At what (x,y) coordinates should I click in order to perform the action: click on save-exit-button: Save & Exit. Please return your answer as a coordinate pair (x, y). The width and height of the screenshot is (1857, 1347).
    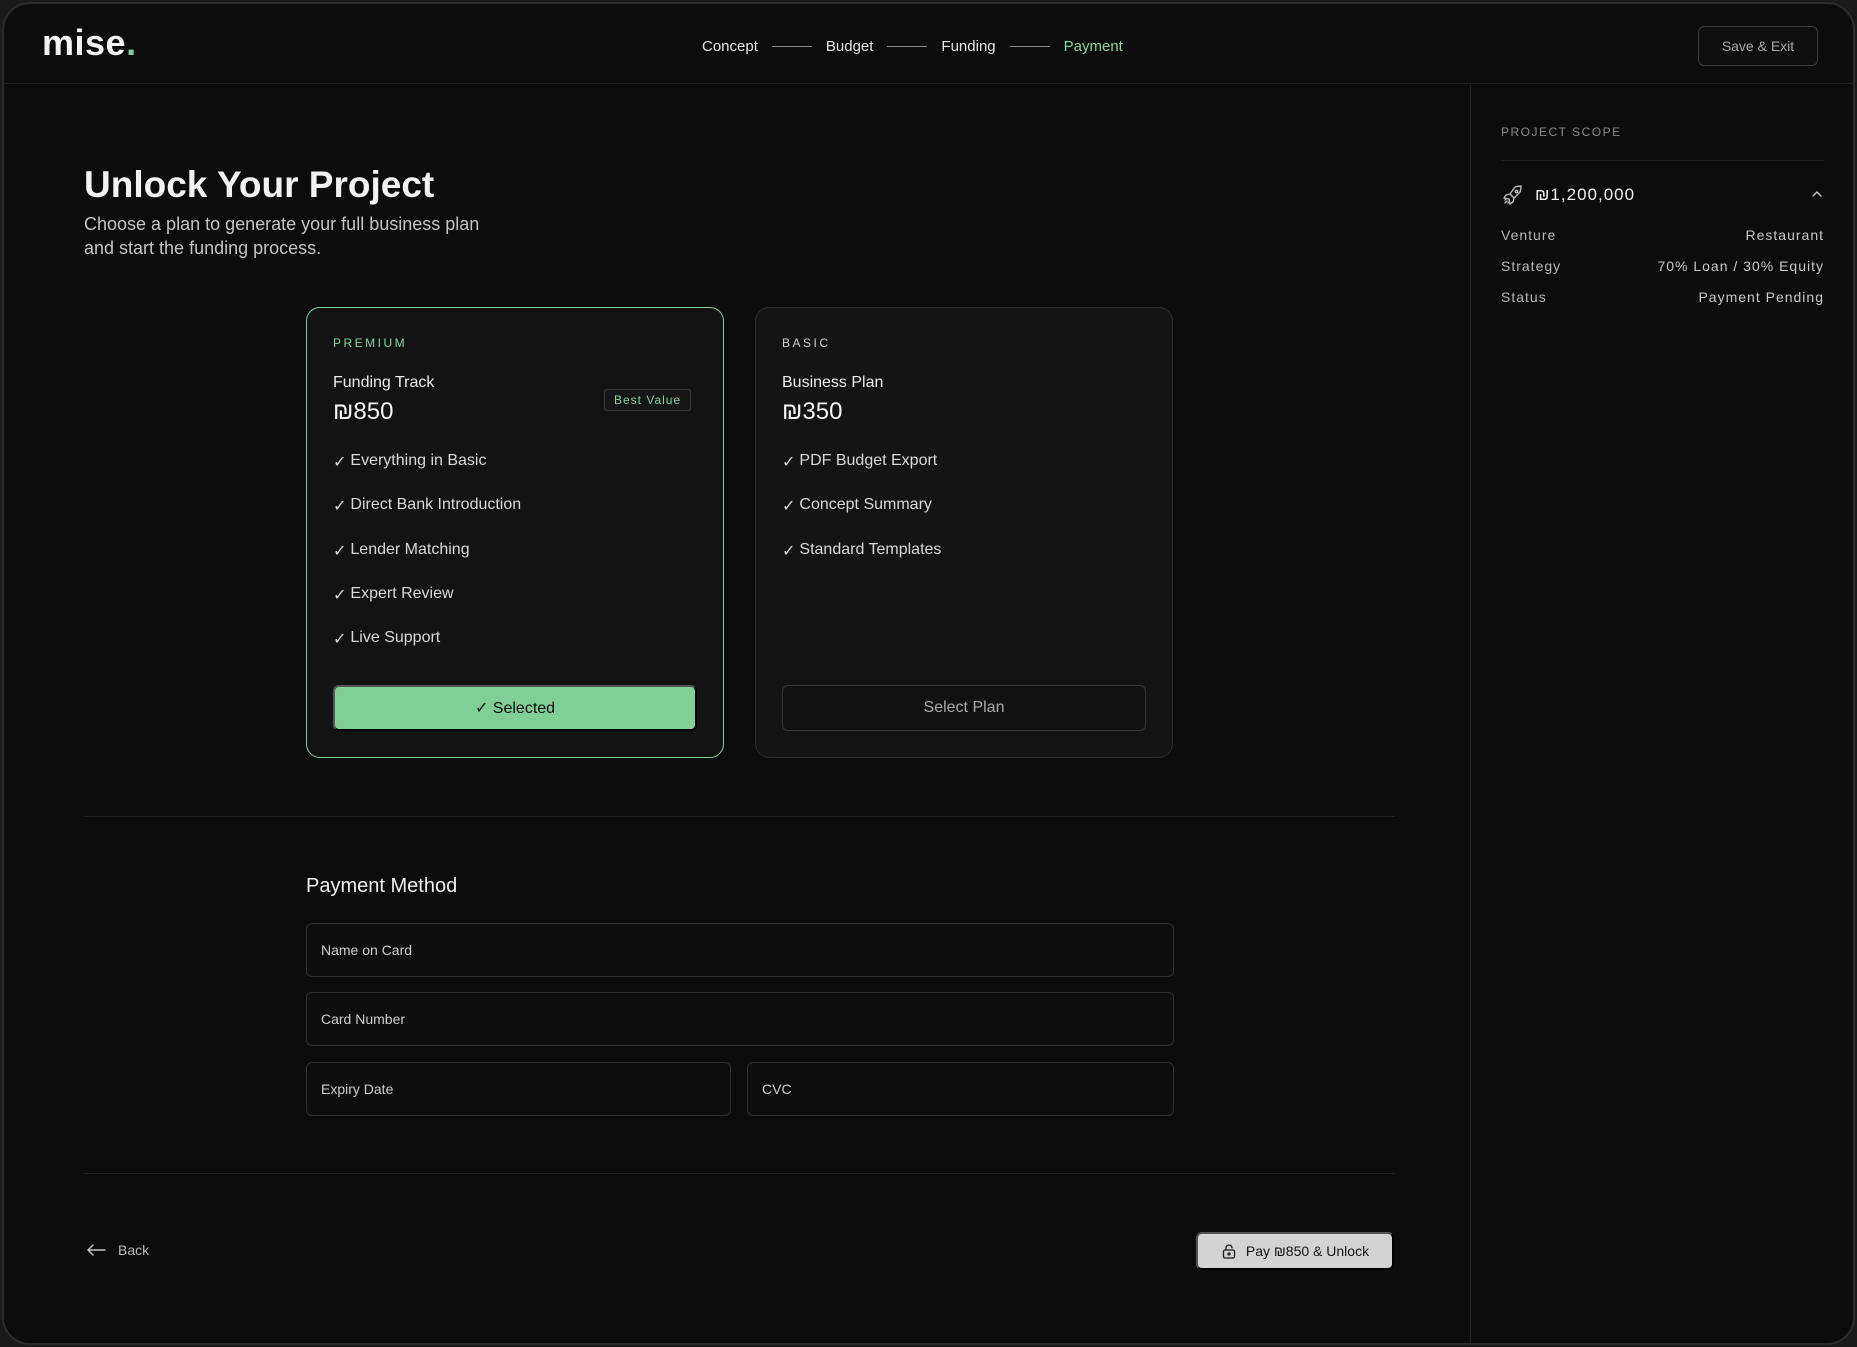
    Looking at the image, I should click on (1758, 46).